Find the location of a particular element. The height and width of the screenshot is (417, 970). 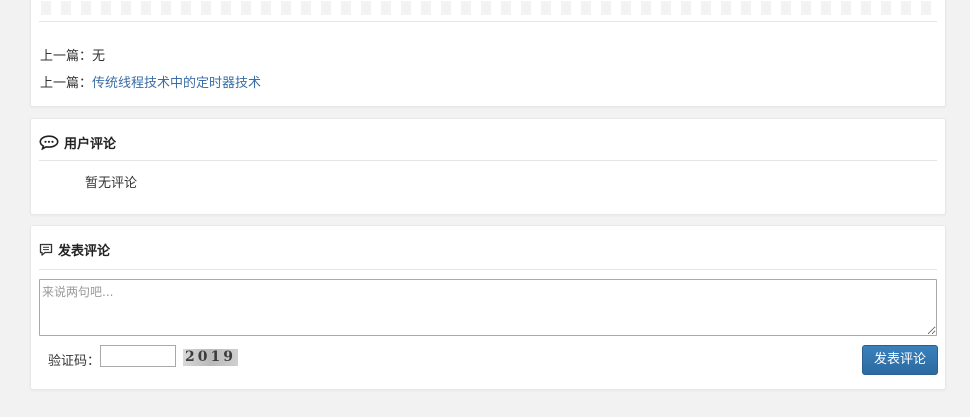

next-article: 上一篇：传统线程技术中的定时器技术 is located at coordinates (150, 81).